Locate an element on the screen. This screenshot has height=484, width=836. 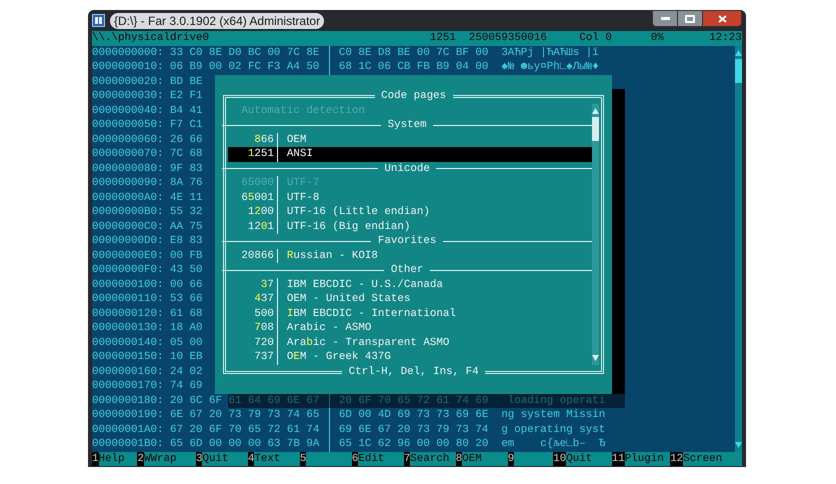
hex-offset: 00000000B0: is located at coordinates (128, 212).